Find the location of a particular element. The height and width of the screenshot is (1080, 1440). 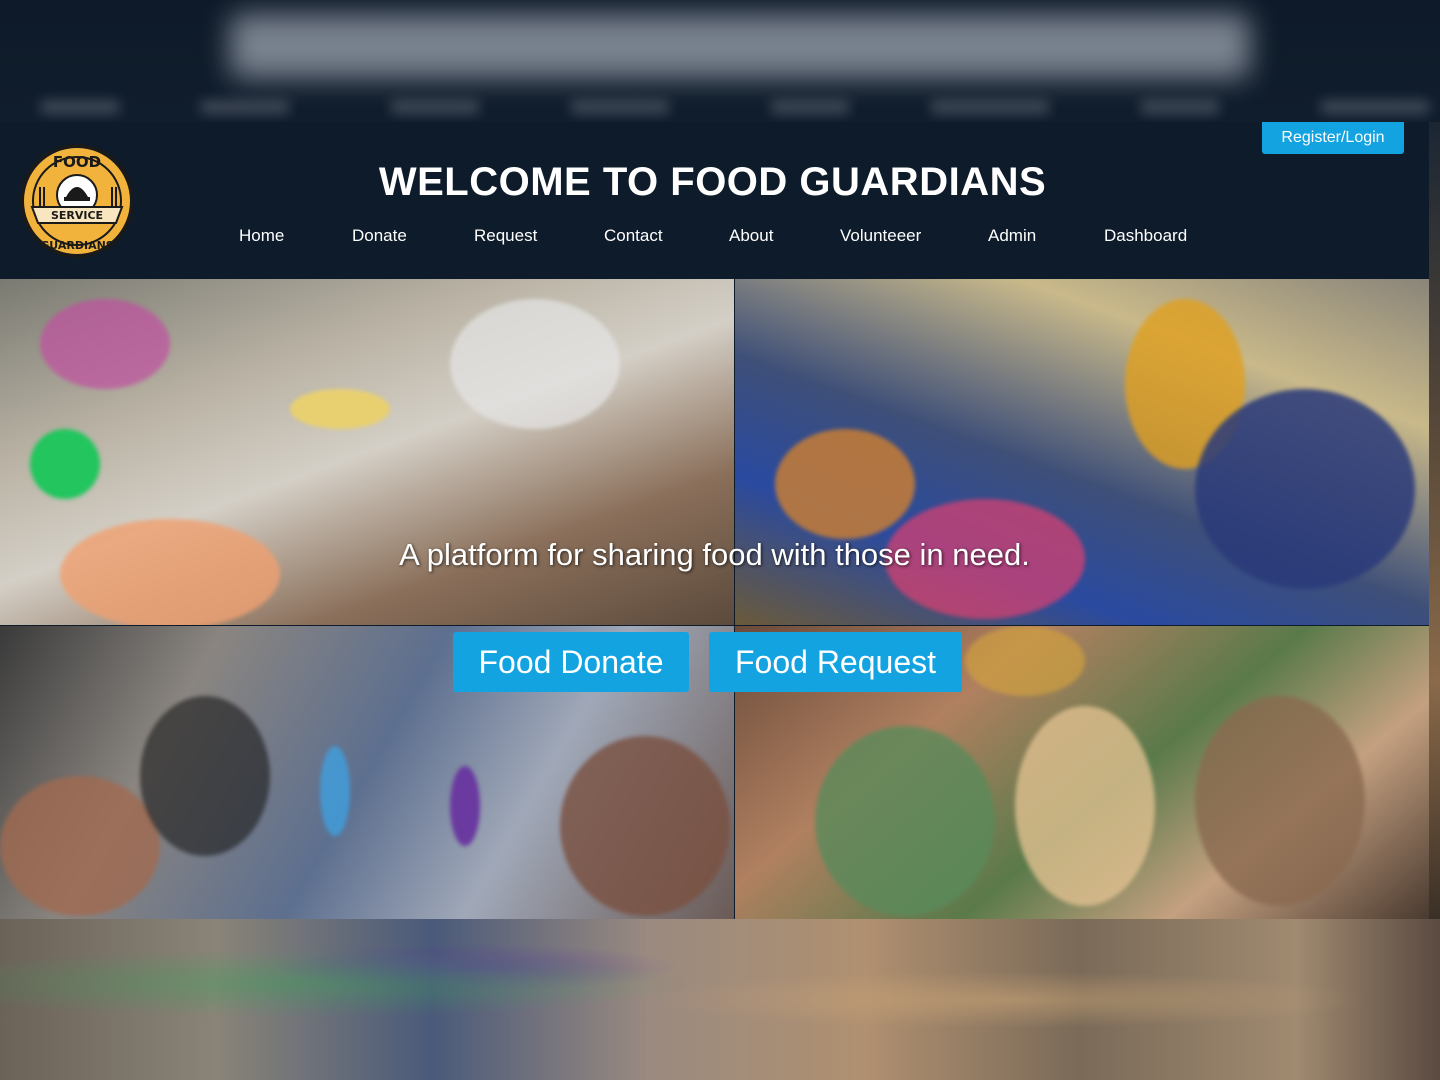

food-donate-button: Food Donate is located at coordinates (571, 662).